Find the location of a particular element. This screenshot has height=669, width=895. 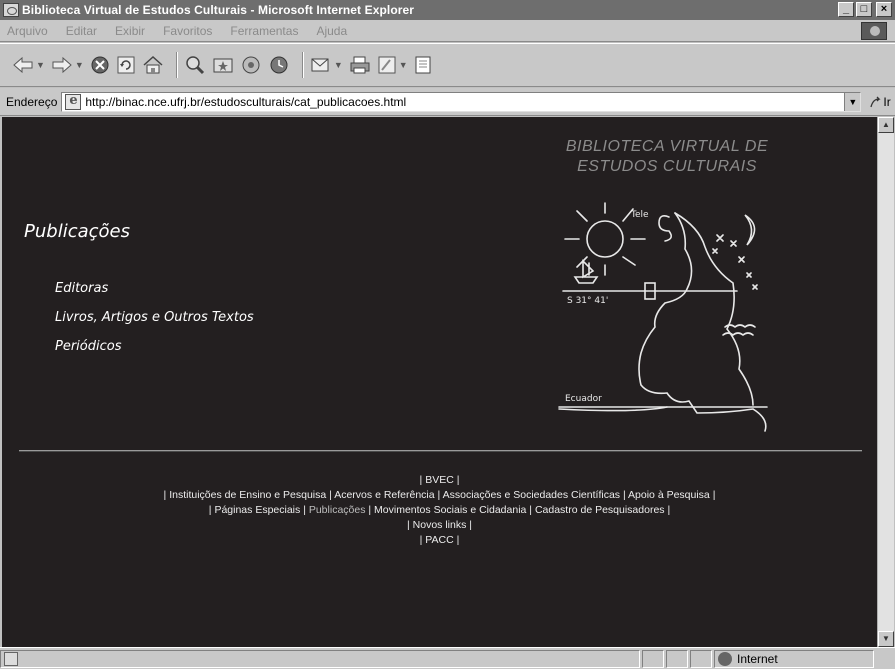

footer-link-bvec: BVEC is located at coordinates (439, 480).